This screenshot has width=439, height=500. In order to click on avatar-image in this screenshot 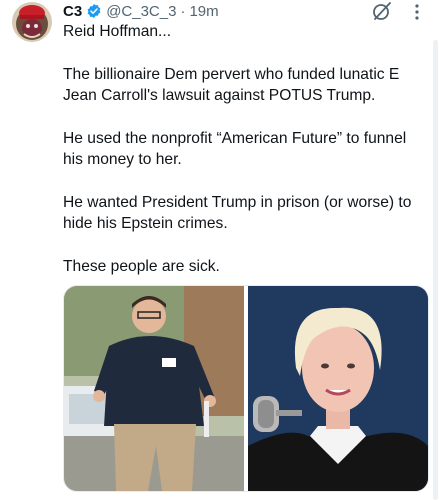, I will do `click(32, 22)`.